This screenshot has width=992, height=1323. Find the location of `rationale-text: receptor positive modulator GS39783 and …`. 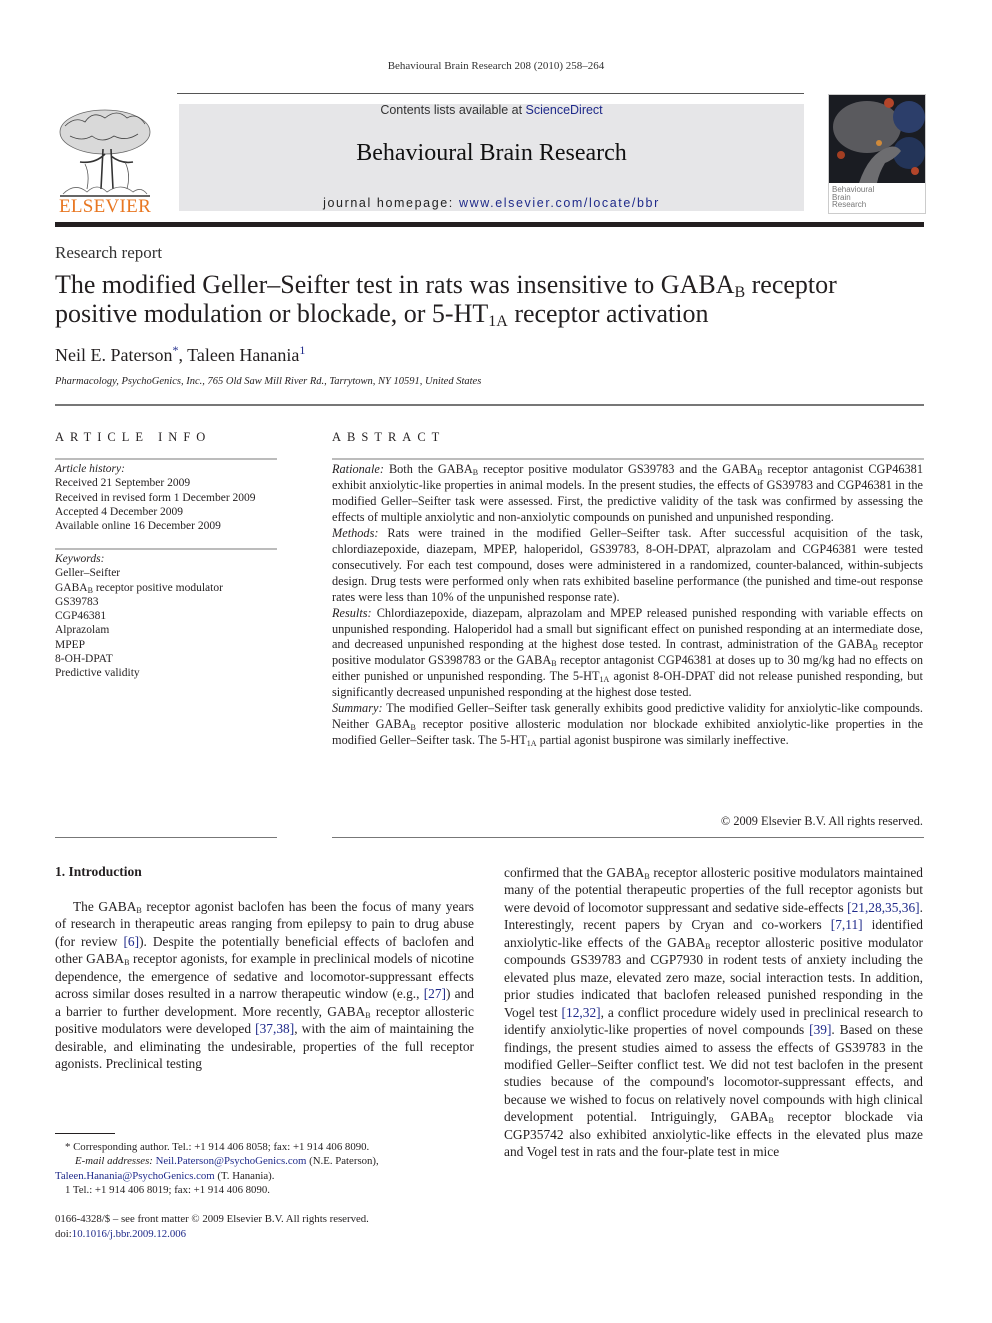

rationale-text: receptor positive modulator GS39783 and … is located at coordinates (618, 469).